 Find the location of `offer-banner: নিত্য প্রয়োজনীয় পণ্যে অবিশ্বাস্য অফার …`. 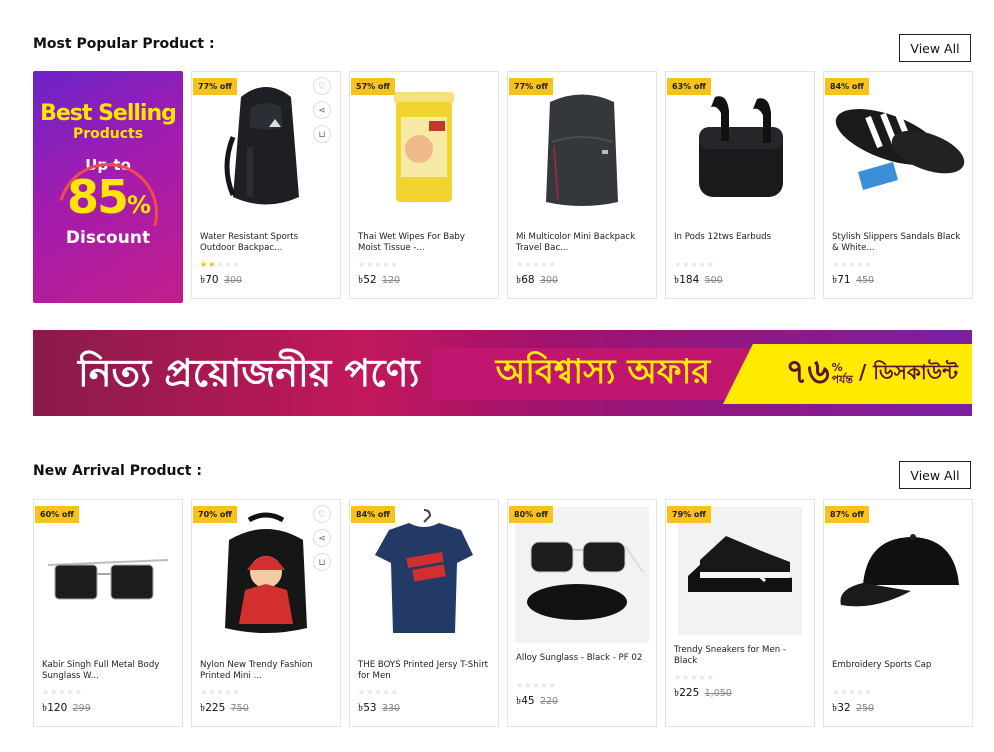

offer-banner: নিত্য প্রয়োজনীয় পণ্যে অবিশ্বাস্য অফার … is located at coordinates (502, 373).